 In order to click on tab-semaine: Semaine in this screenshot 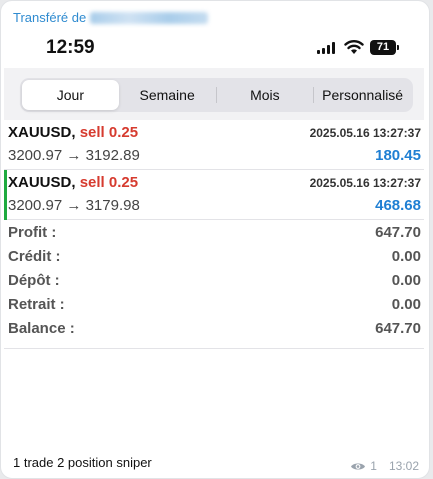, I will do `click(167, 95)`.